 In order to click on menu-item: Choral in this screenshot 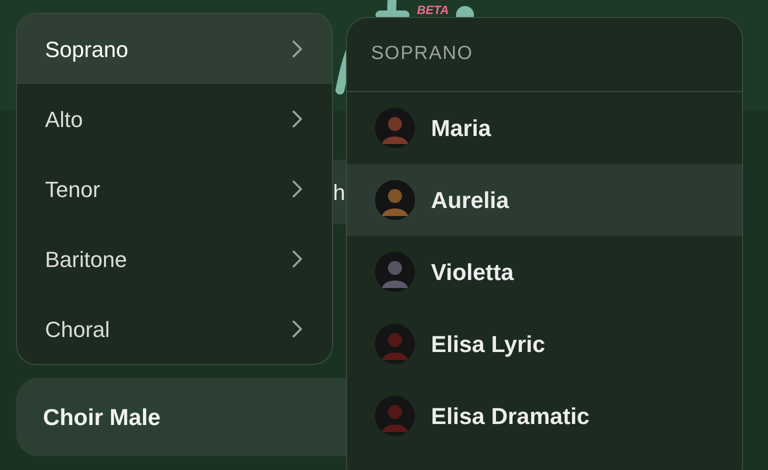, I will do `click(174, 329)`.